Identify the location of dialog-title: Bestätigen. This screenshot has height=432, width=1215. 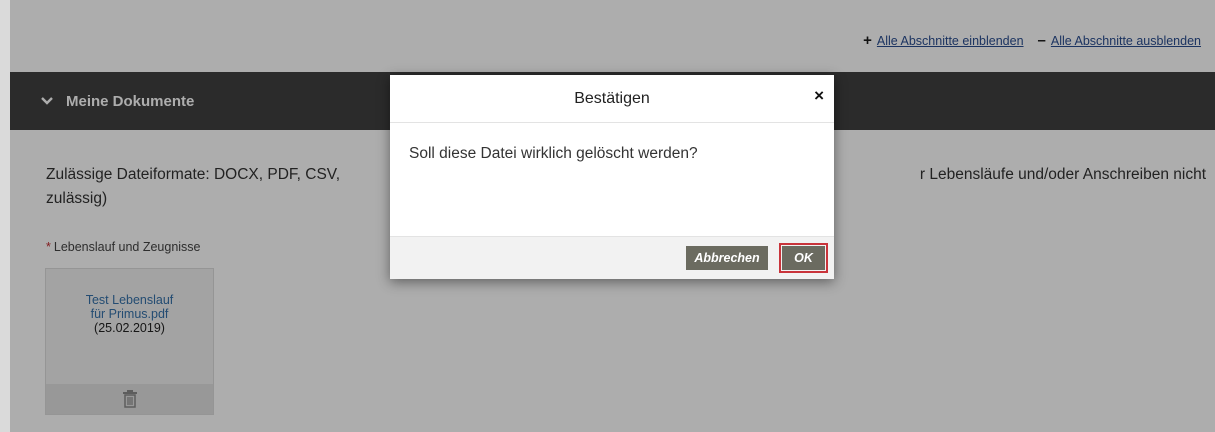
(612, 98).